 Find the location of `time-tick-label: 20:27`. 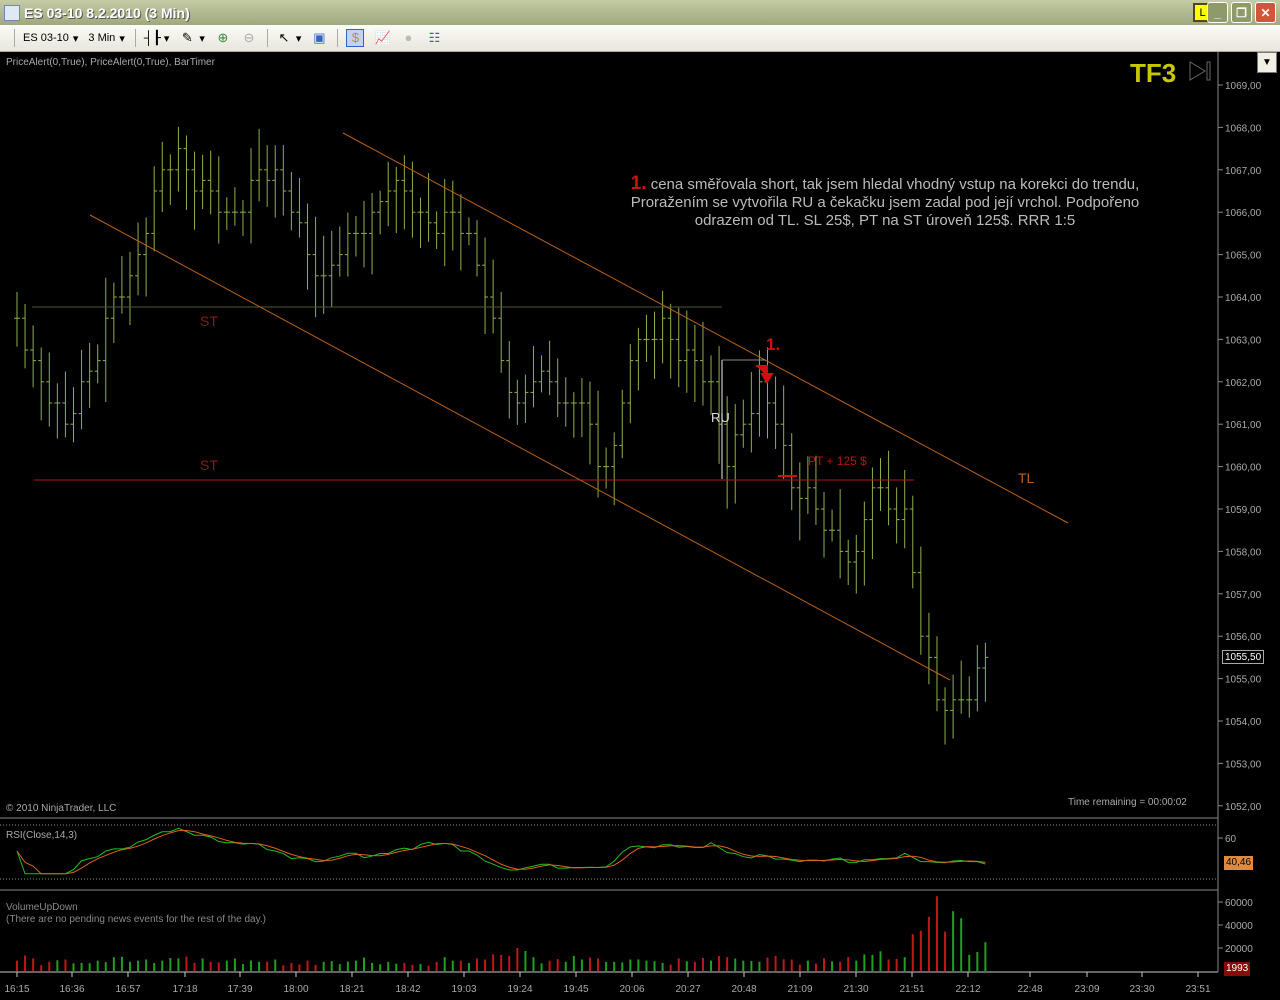

time-tick-label: 20:27 is located at coordinates (687, 989).